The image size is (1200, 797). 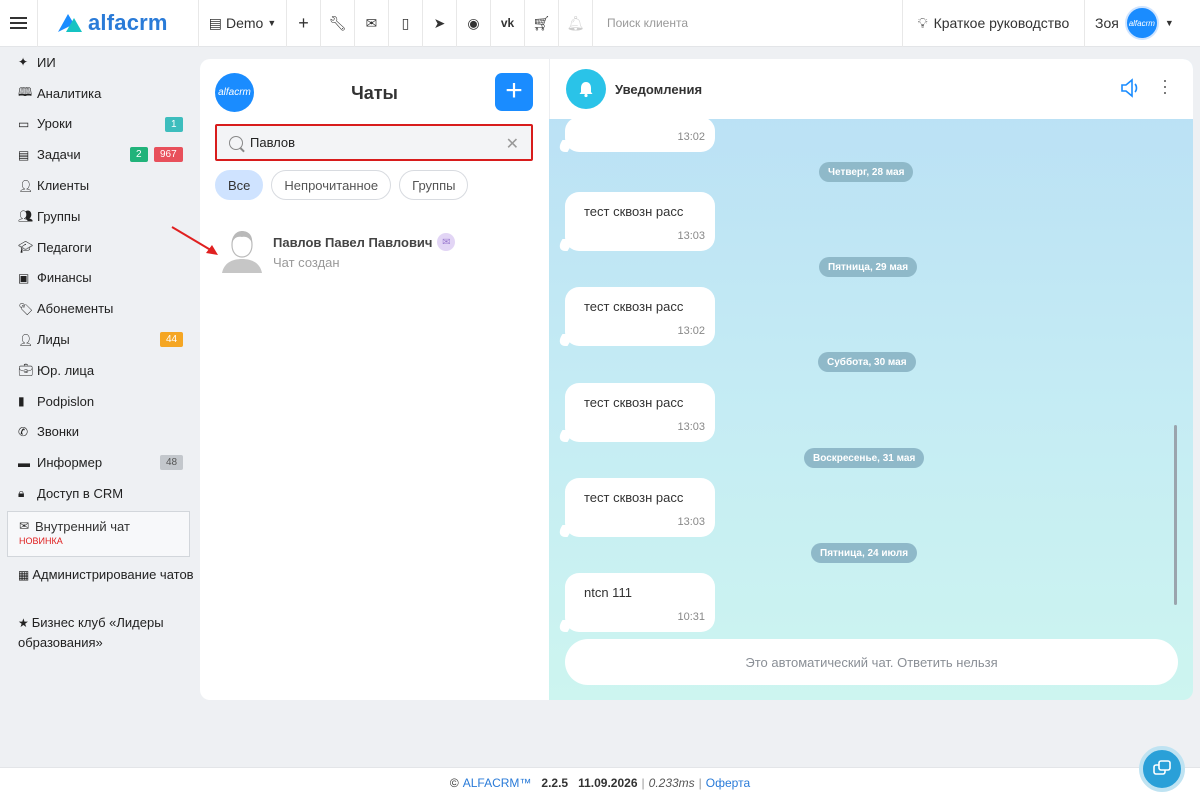 I want to click on cart-button: 🛒︎, so click(x=542, y=23).